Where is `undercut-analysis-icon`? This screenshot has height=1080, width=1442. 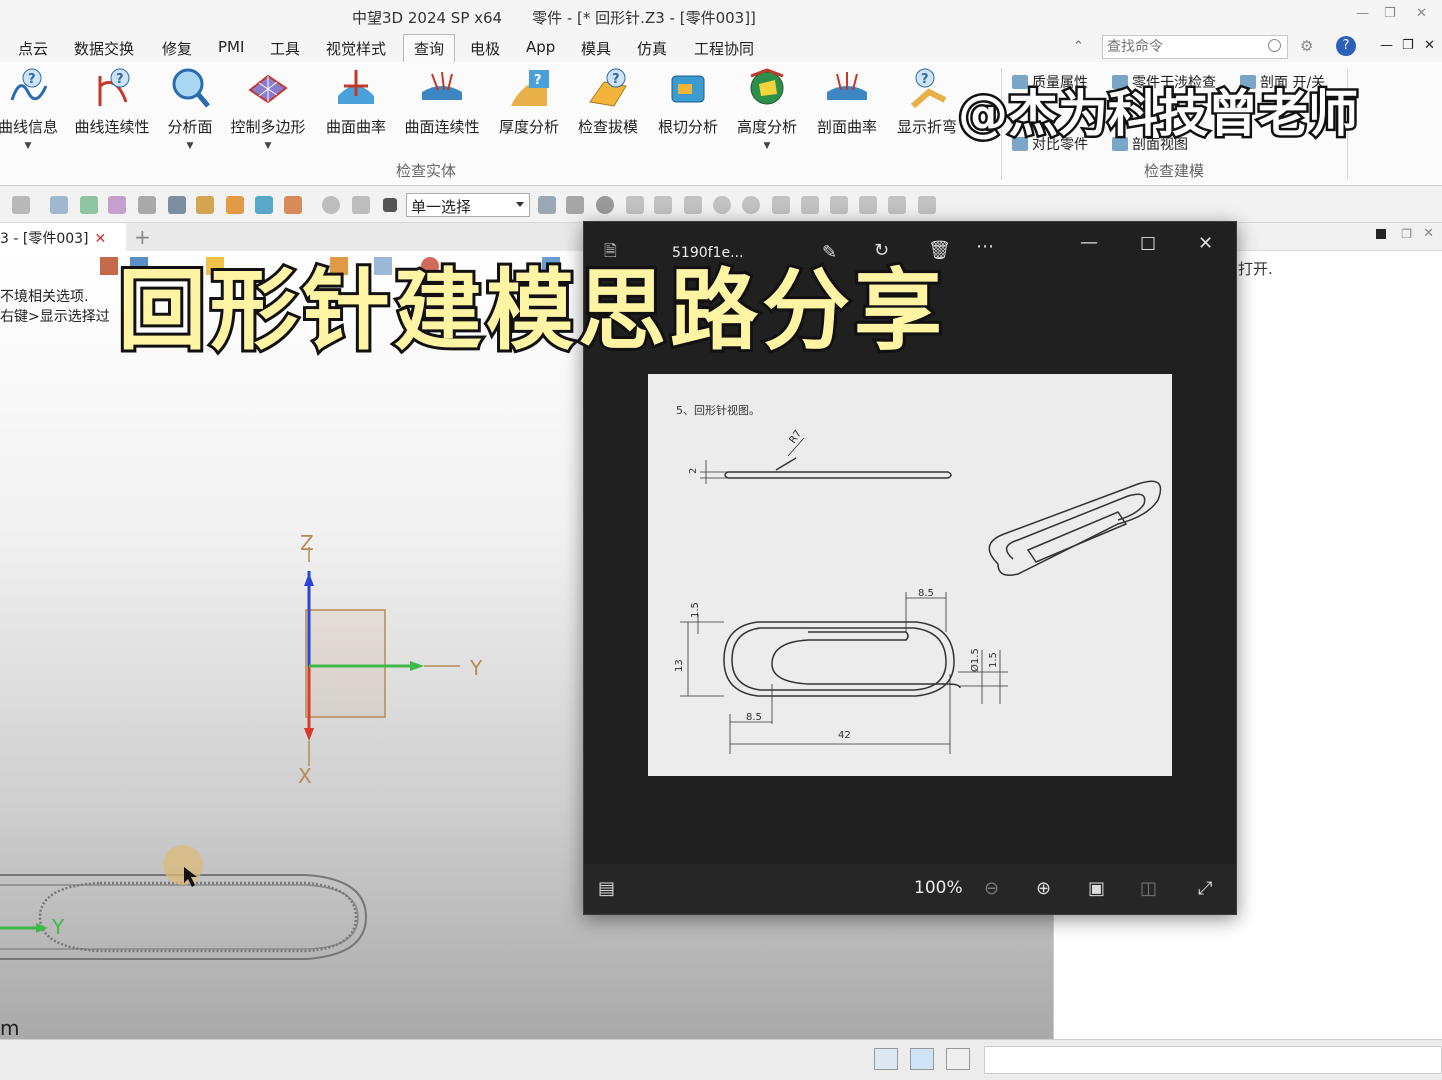 undercut-analysis-icon is located at coordinates (688, 88).